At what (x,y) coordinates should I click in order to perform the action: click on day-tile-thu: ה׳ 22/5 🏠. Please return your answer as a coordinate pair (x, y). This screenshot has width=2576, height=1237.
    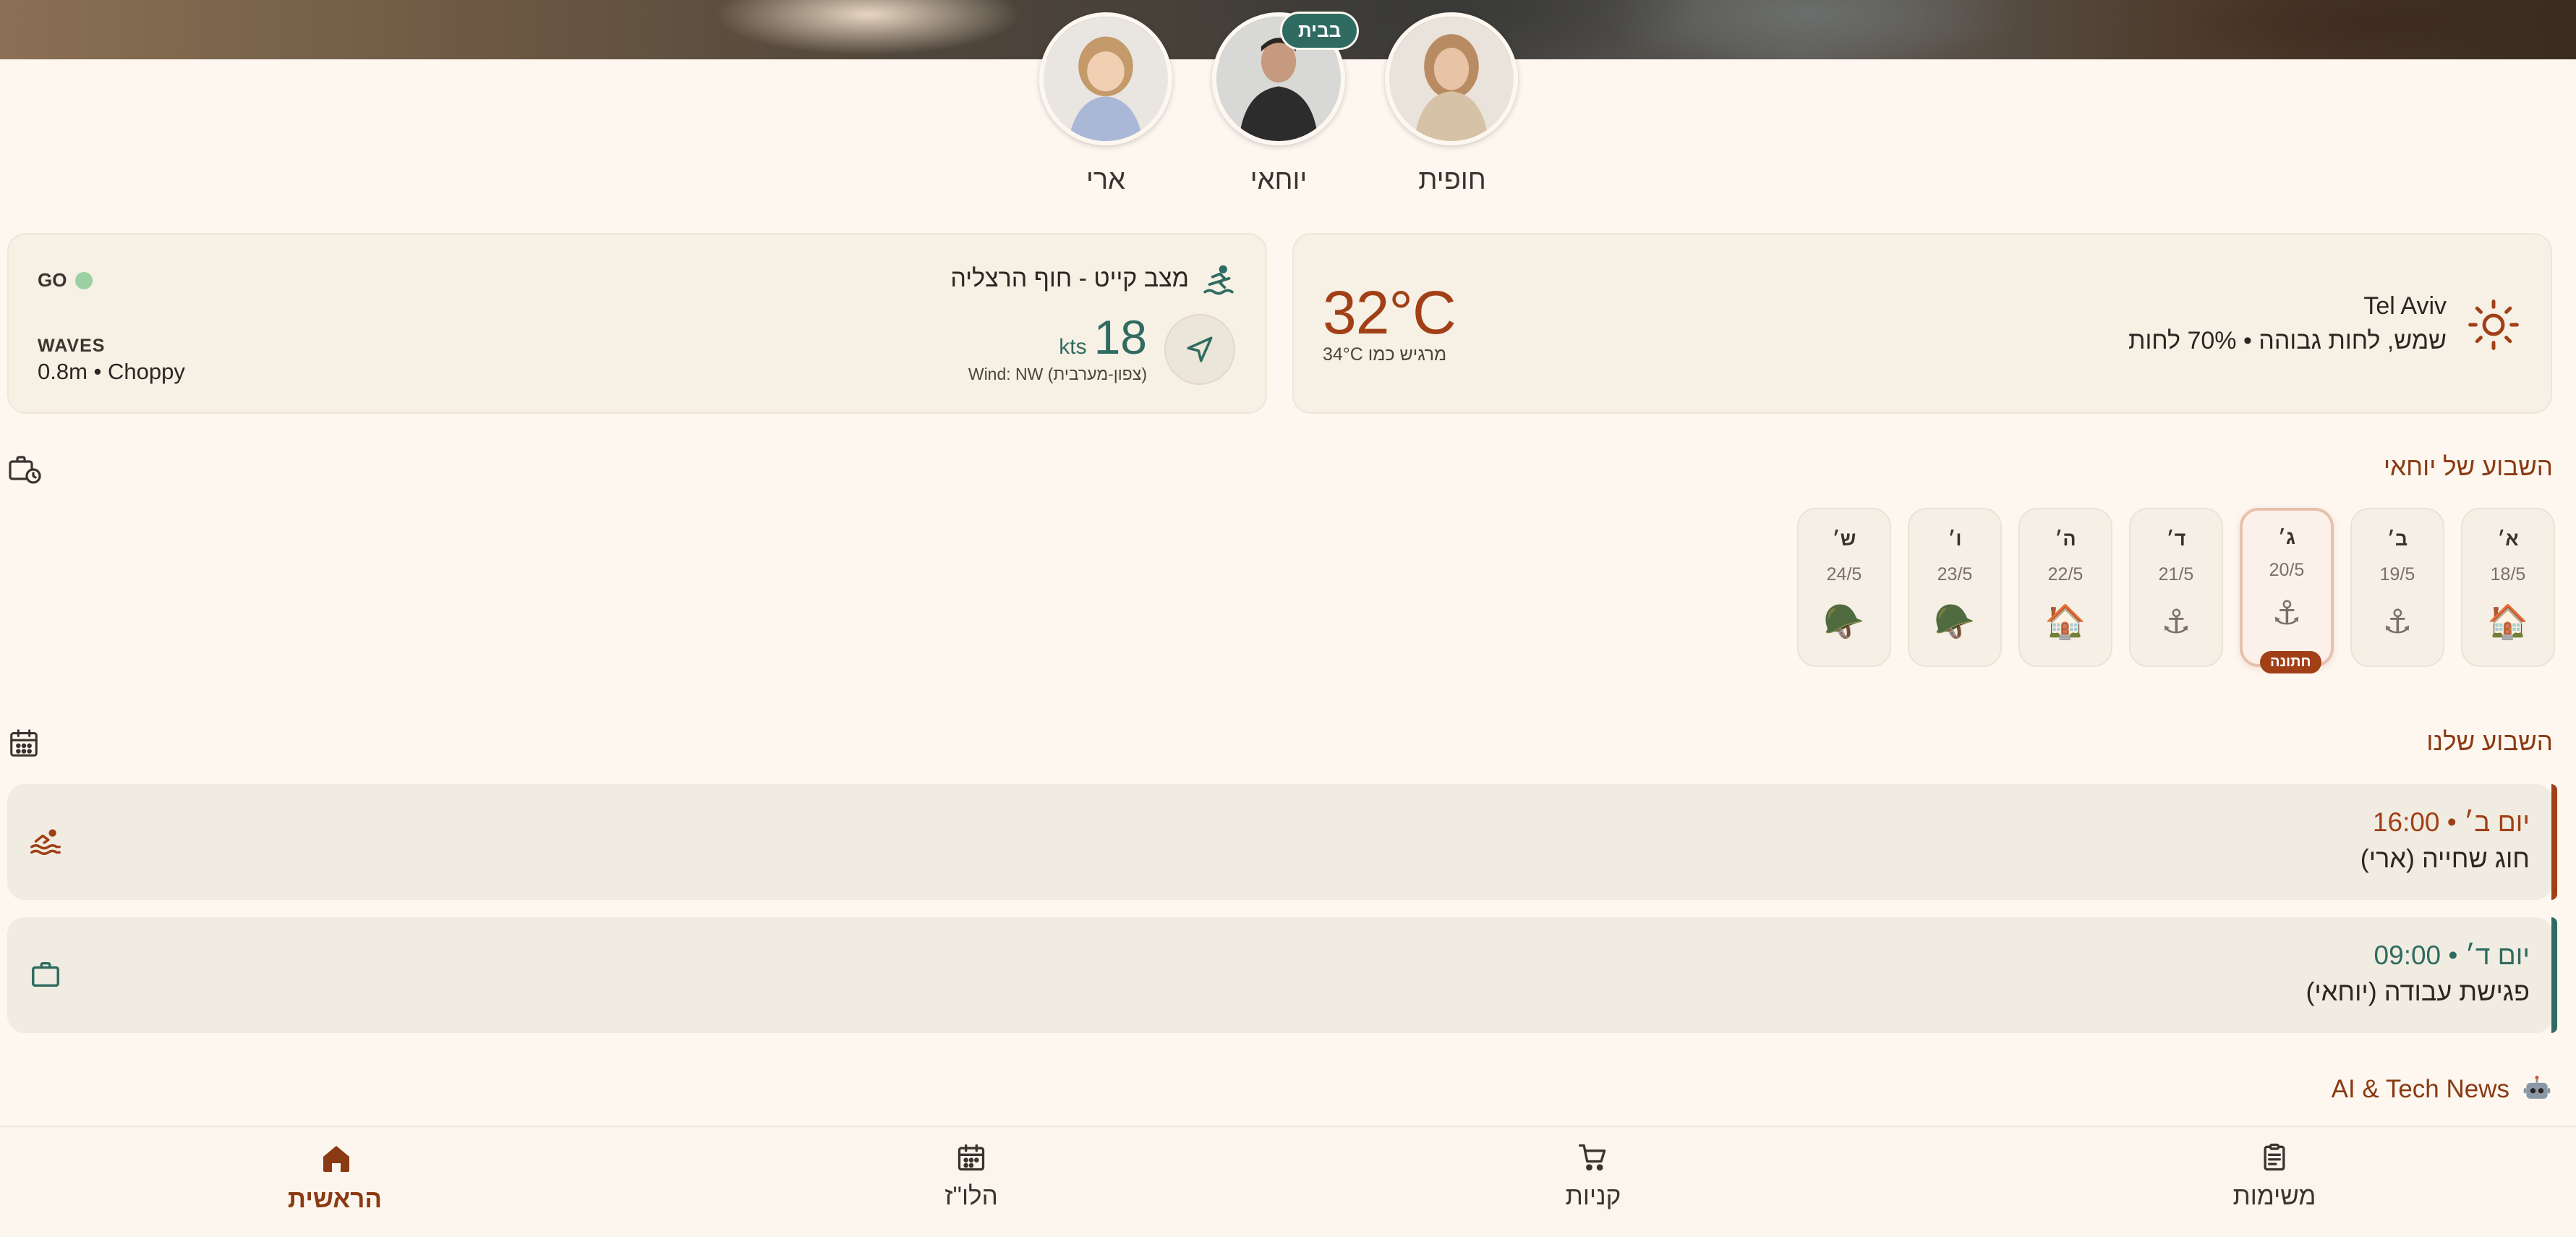
    Looking at the image, I should click on (2065, 587).